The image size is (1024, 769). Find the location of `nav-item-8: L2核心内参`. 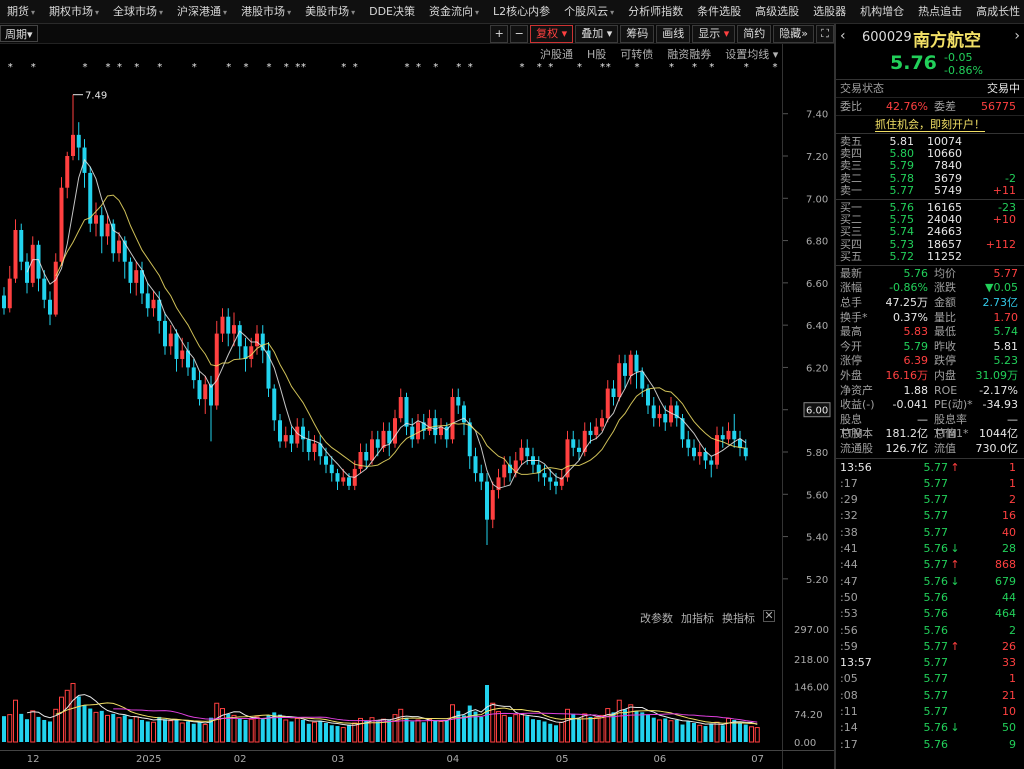

nav-item-8: L2核心内参 is located at coordinates (521, 11).